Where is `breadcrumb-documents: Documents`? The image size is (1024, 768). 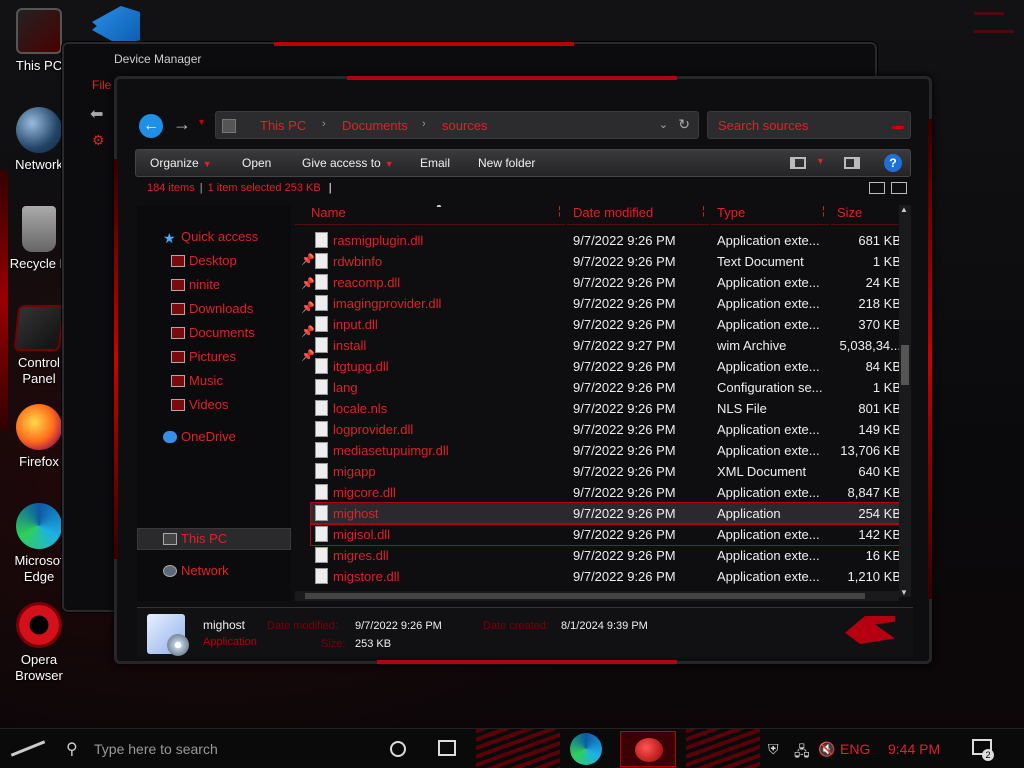 breadcrumb-documents: Documents is located at coordinates (375, 125).